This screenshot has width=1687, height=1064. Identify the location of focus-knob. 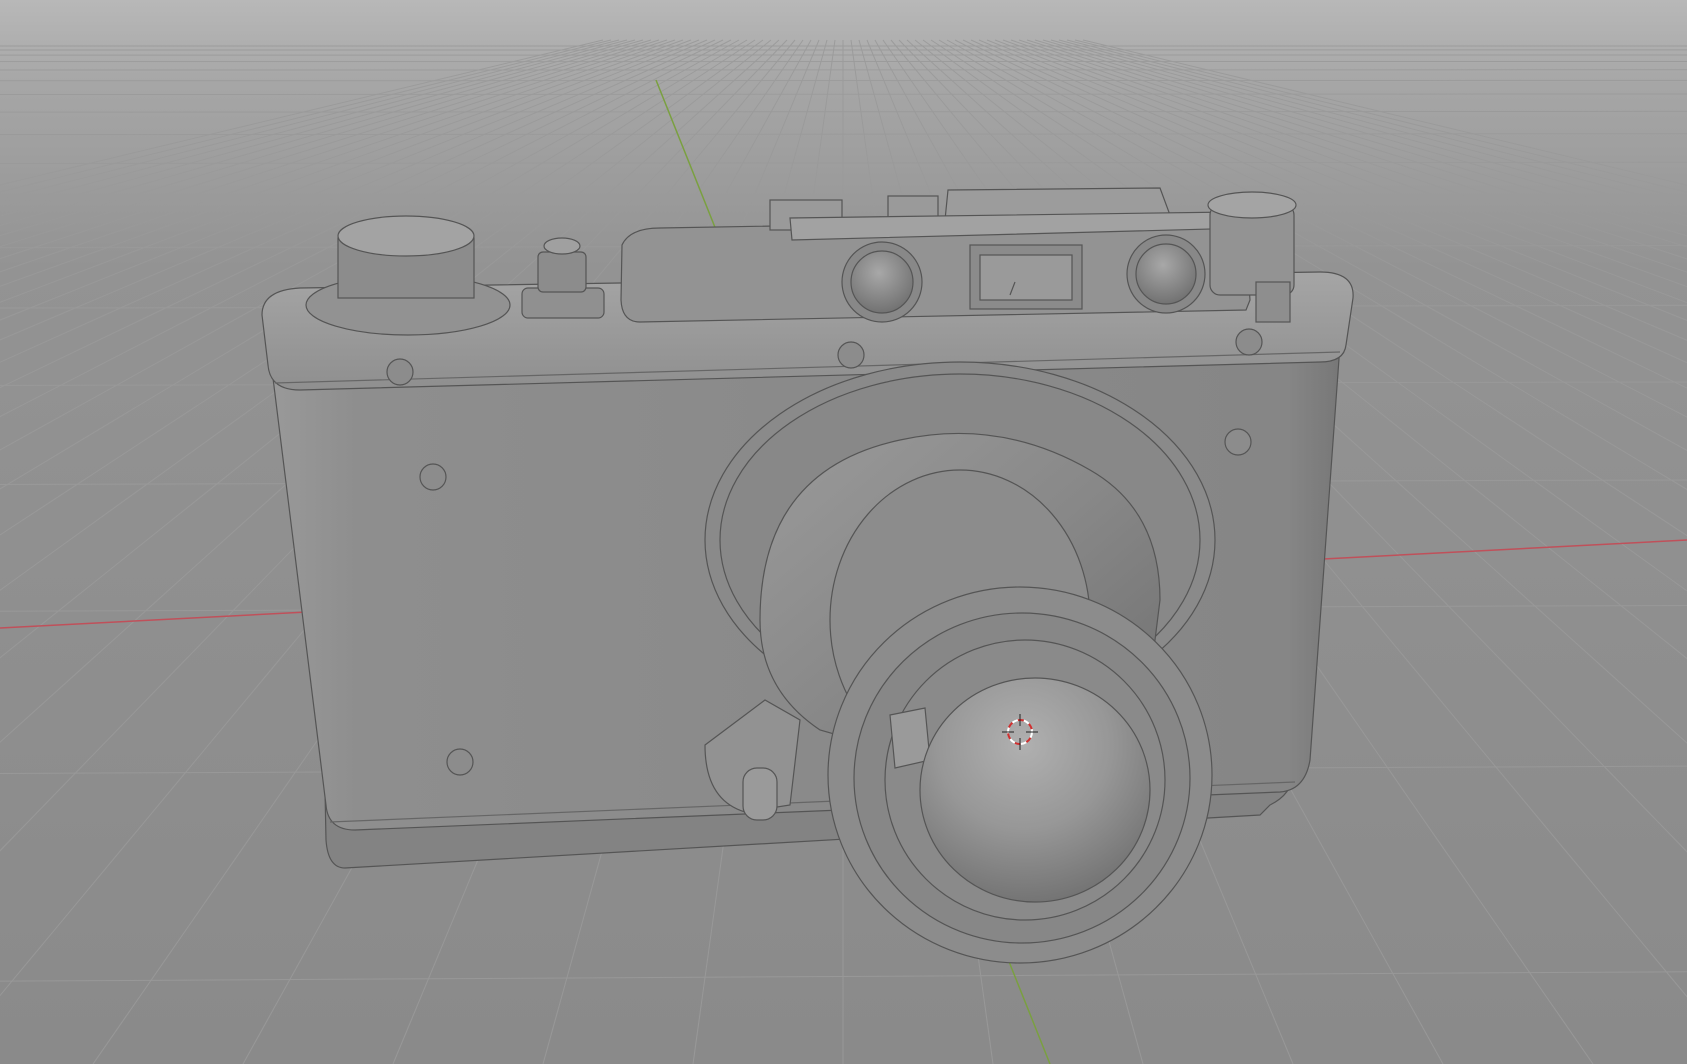
(760, 794).